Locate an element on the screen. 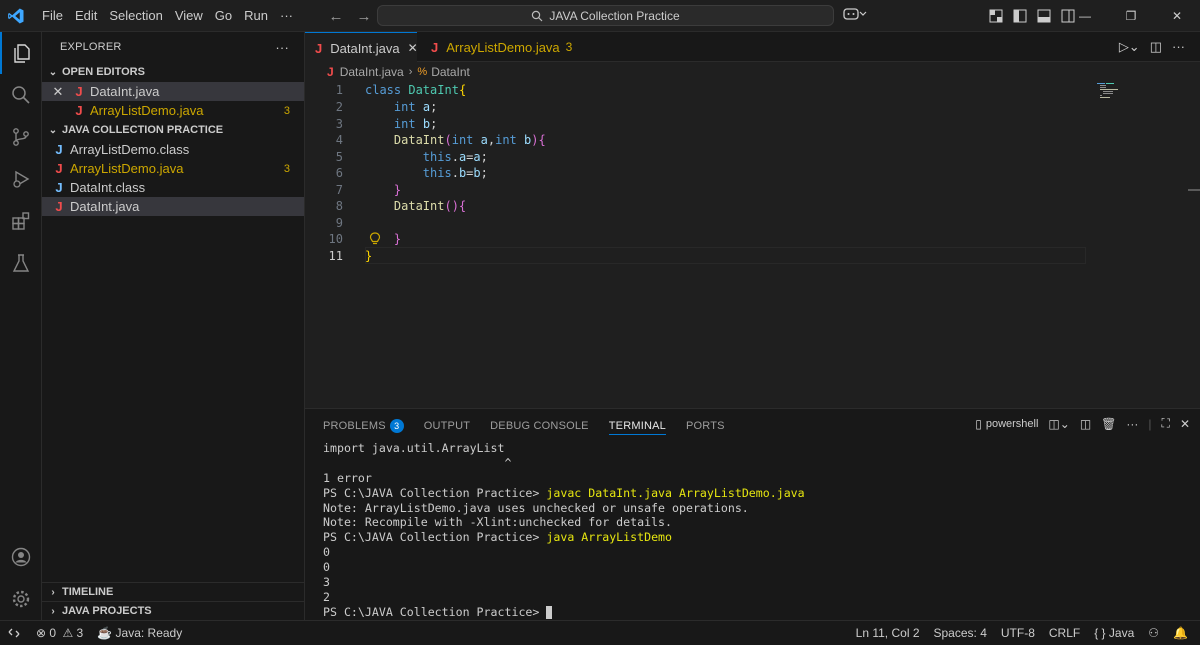  notifications-bell-icon: 🔔 is located at coordinates (1180, 633).